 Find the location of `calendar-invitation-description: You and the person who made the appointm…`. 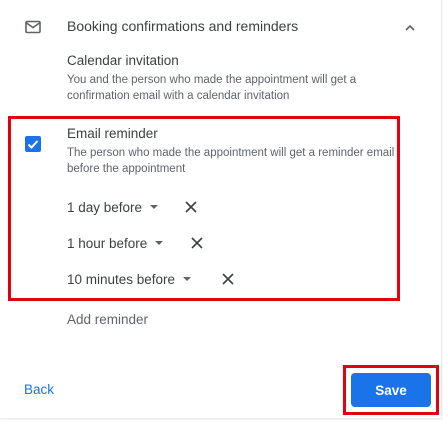

calendar-invitation-description: You and the person who made the appointm… is located at coordinates (212, 88).